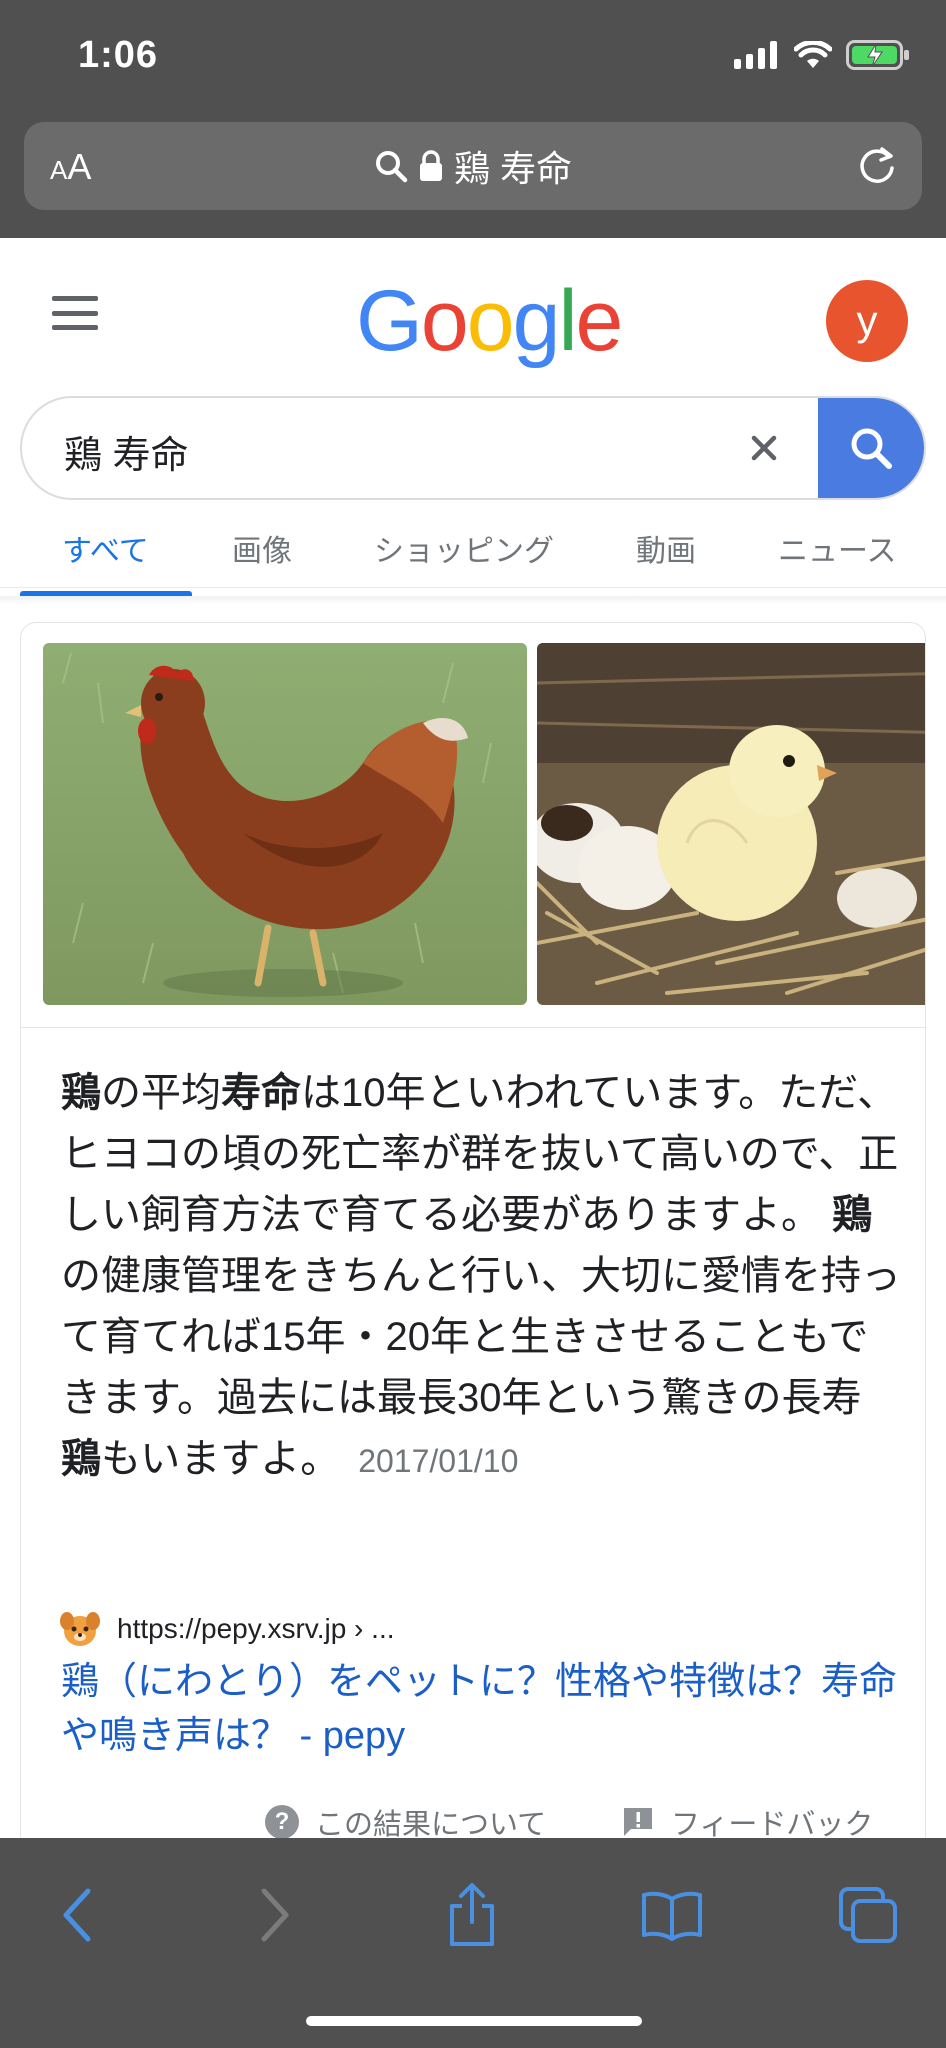 The width and height of the screenshot is (946, 2048). I want to click on logo-letter: l, so click(567, 321).